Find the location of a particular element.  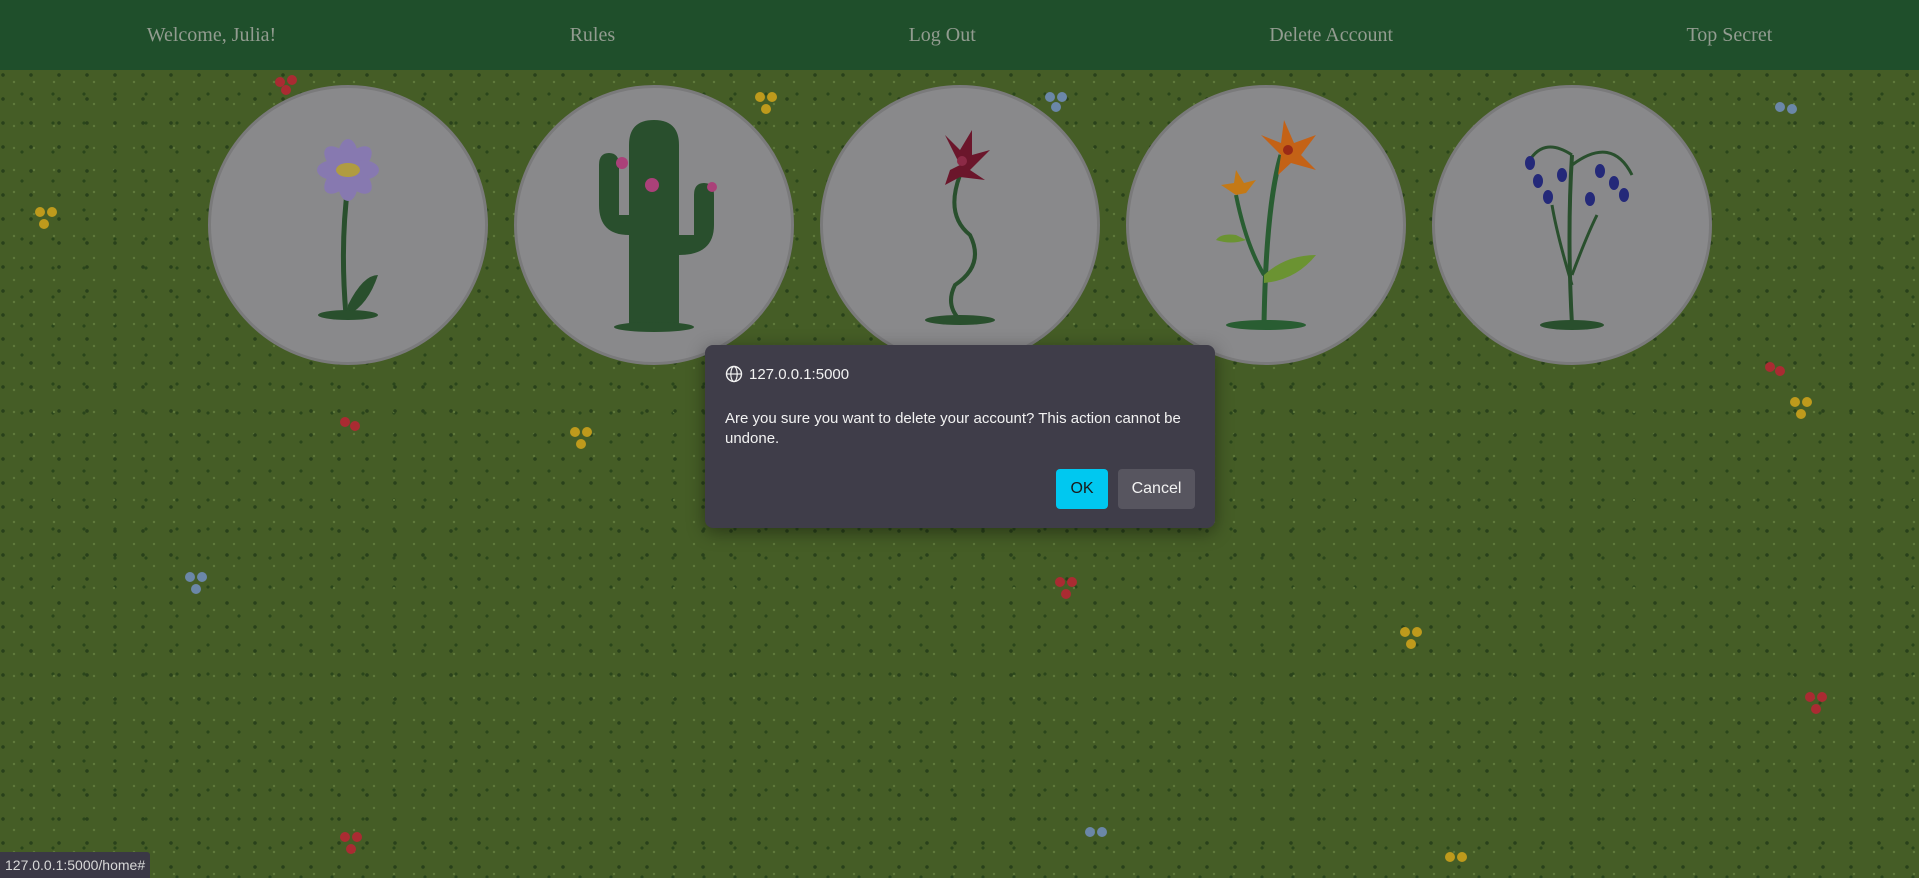

cactus-icon is located at coordinates (658, 226).